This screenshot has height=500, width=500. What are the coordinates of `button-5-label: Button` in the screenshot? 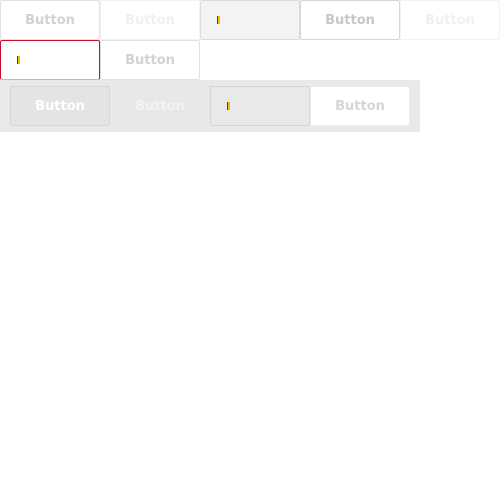 It's located at (450, 20).